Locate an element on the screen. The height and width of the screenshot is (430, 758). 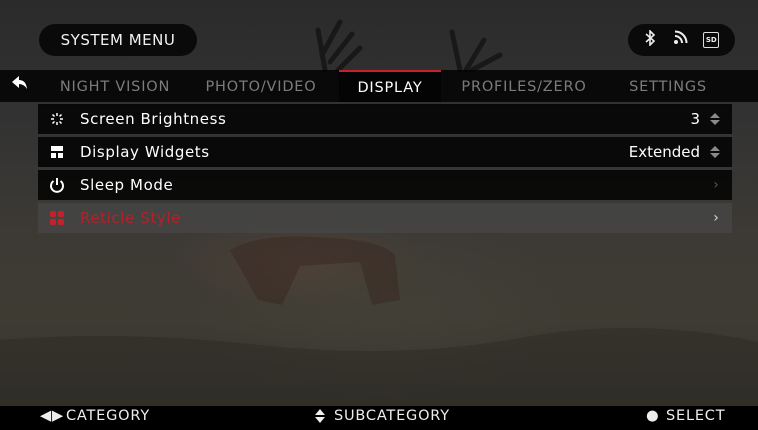
left-right-arrows-icon: ◀▶ is located at coordinates (52, 416).